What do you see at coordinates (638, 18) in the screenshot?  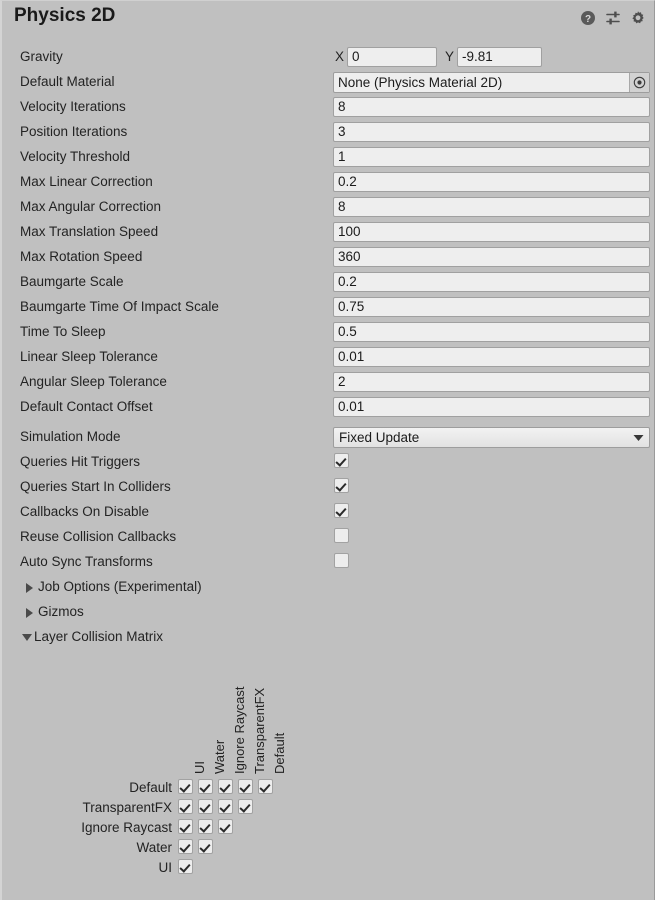 I see `settings-gear-icon` at bounding box center [638, 18].